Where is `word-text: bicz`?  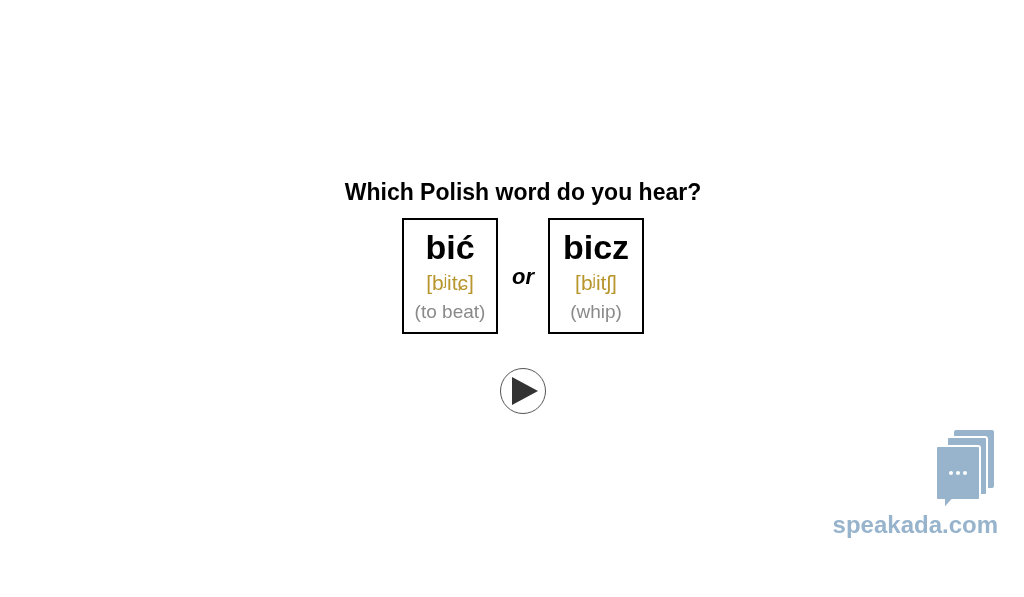
word-text: bicz is located at coordinates (596, 247).